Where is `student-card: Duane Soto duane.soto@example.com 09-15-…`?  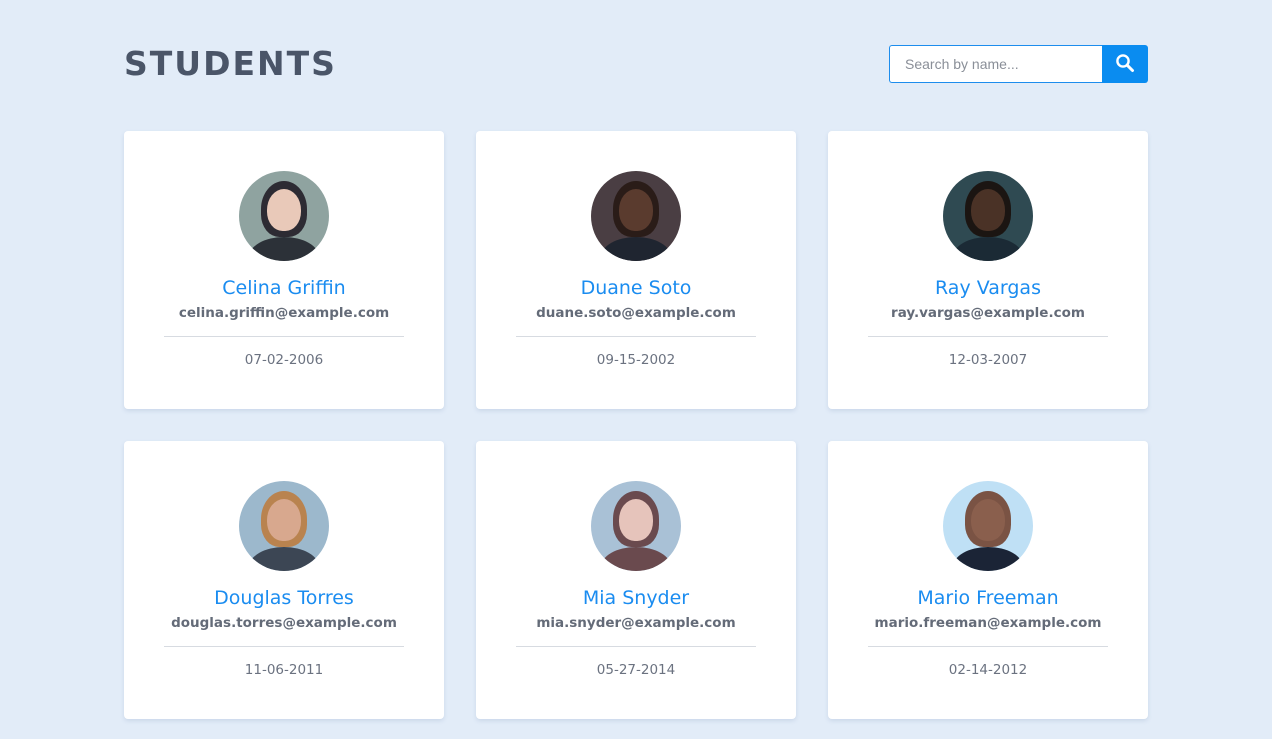
student-card: Duane Soto duane.soto@example.com 09-15-… is located at coordinates (636, 270).